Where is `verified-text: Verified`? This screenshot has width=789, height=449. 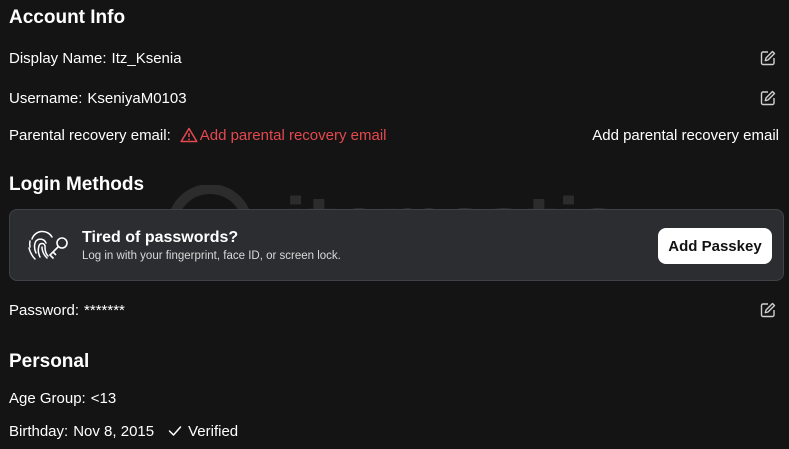 verified-text: Verified is located at coordinates (213, 431).